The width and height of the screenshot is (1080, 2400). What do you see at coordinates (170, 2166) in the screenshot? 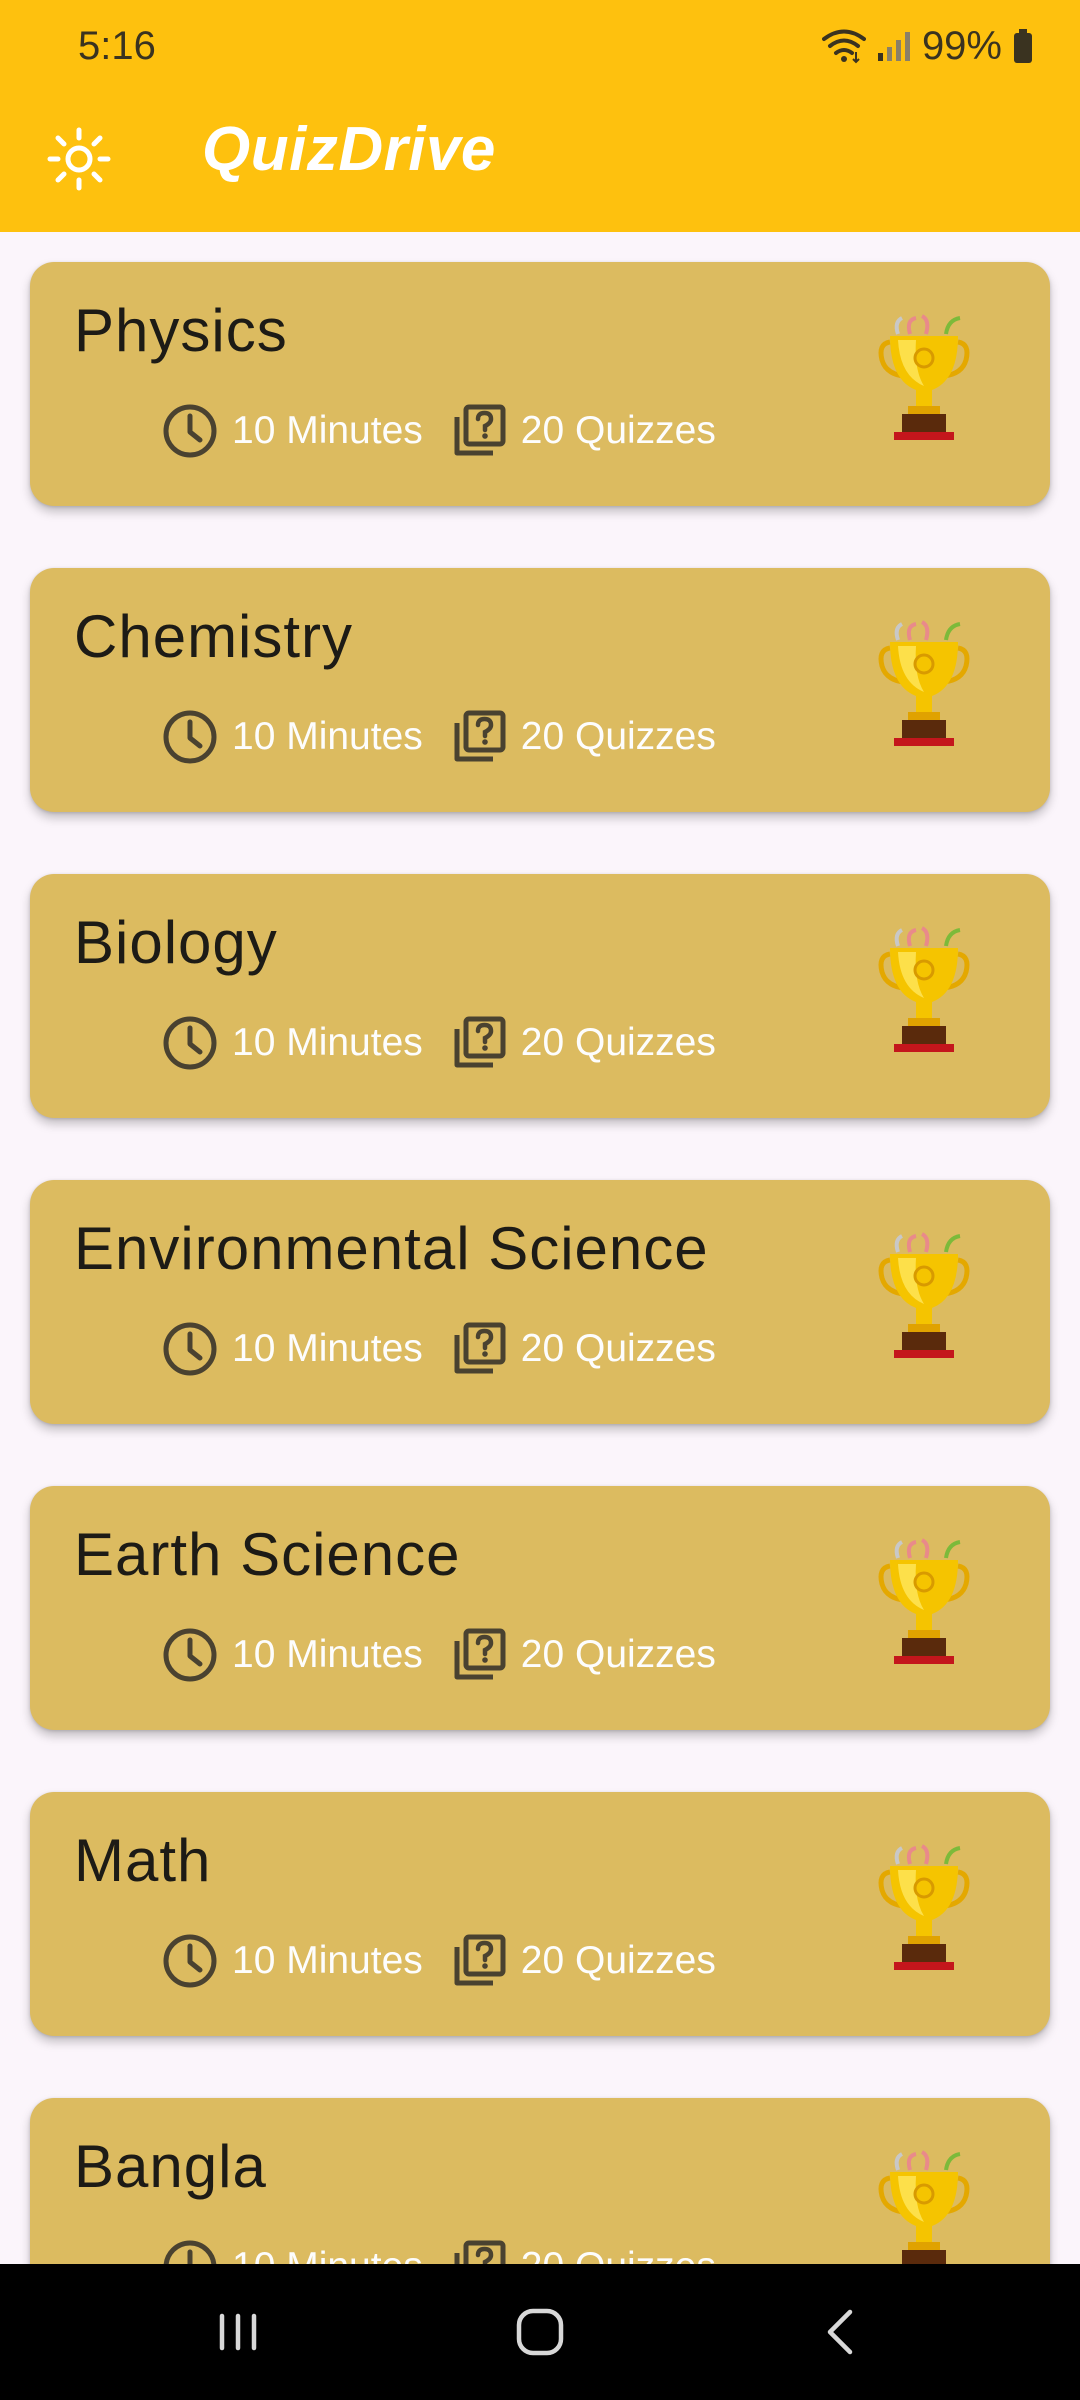
I see `subject-title: Bangla` at bounding box center [170, 2166].